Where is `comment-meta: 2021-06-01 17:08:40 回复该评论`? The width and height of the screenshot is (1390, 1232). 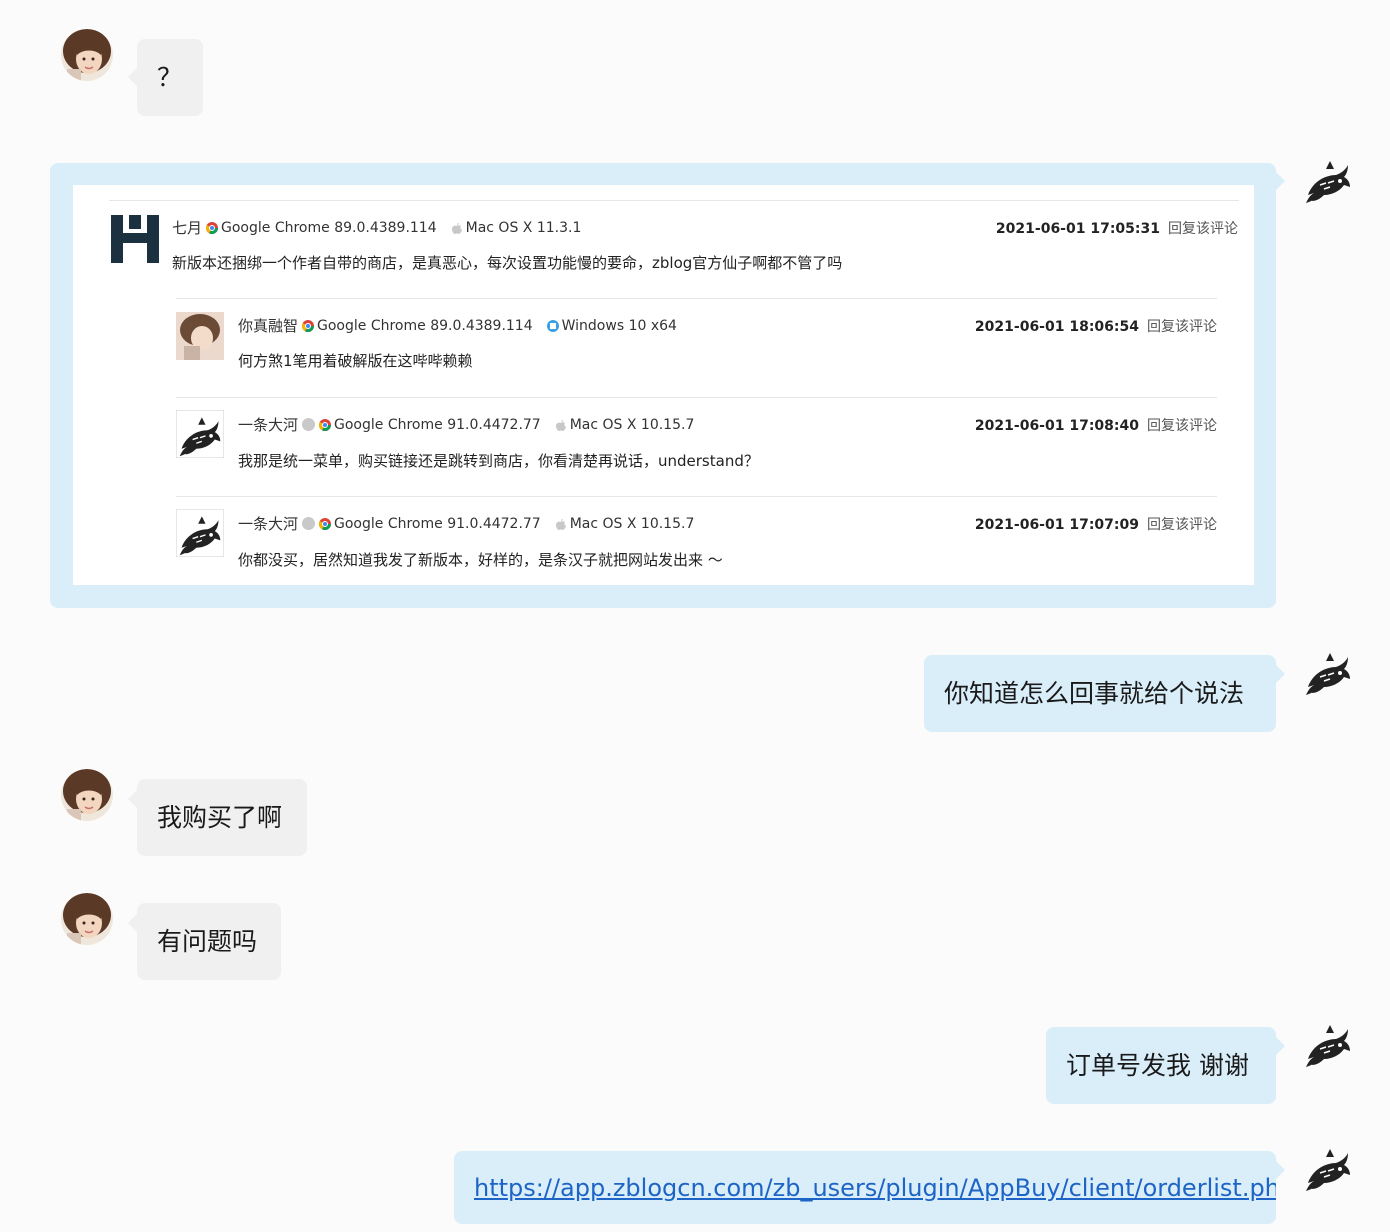 comment-meta: 2021-06-01 17:08:40 回复该评论 is located at coordinates (1096, 425).